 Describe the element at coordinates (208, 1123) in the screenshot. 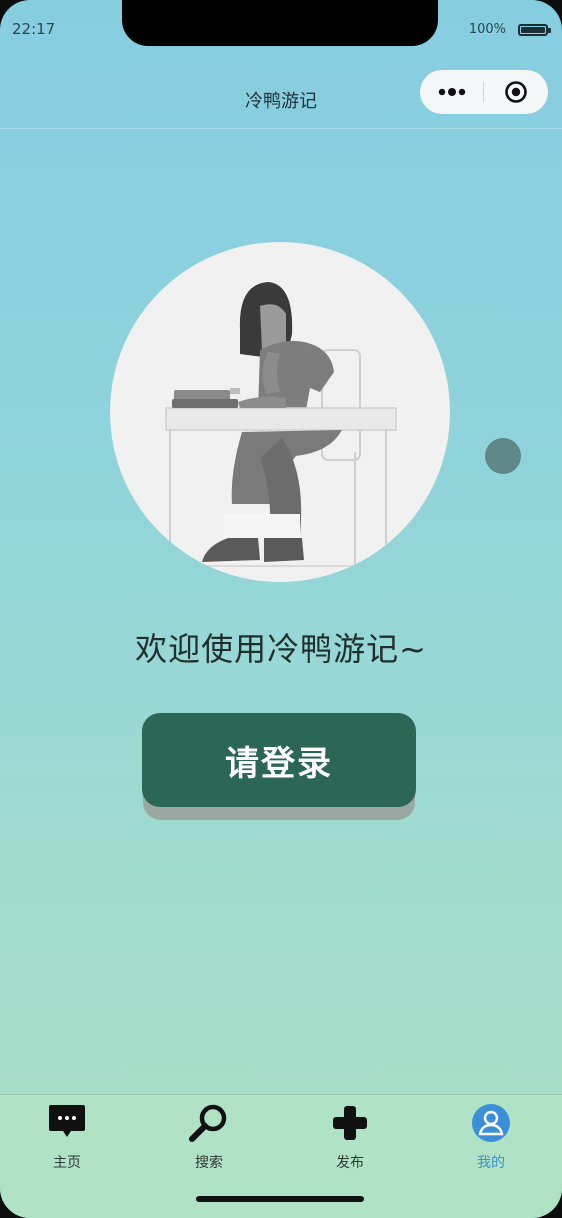

I see `search-icon` at that location.